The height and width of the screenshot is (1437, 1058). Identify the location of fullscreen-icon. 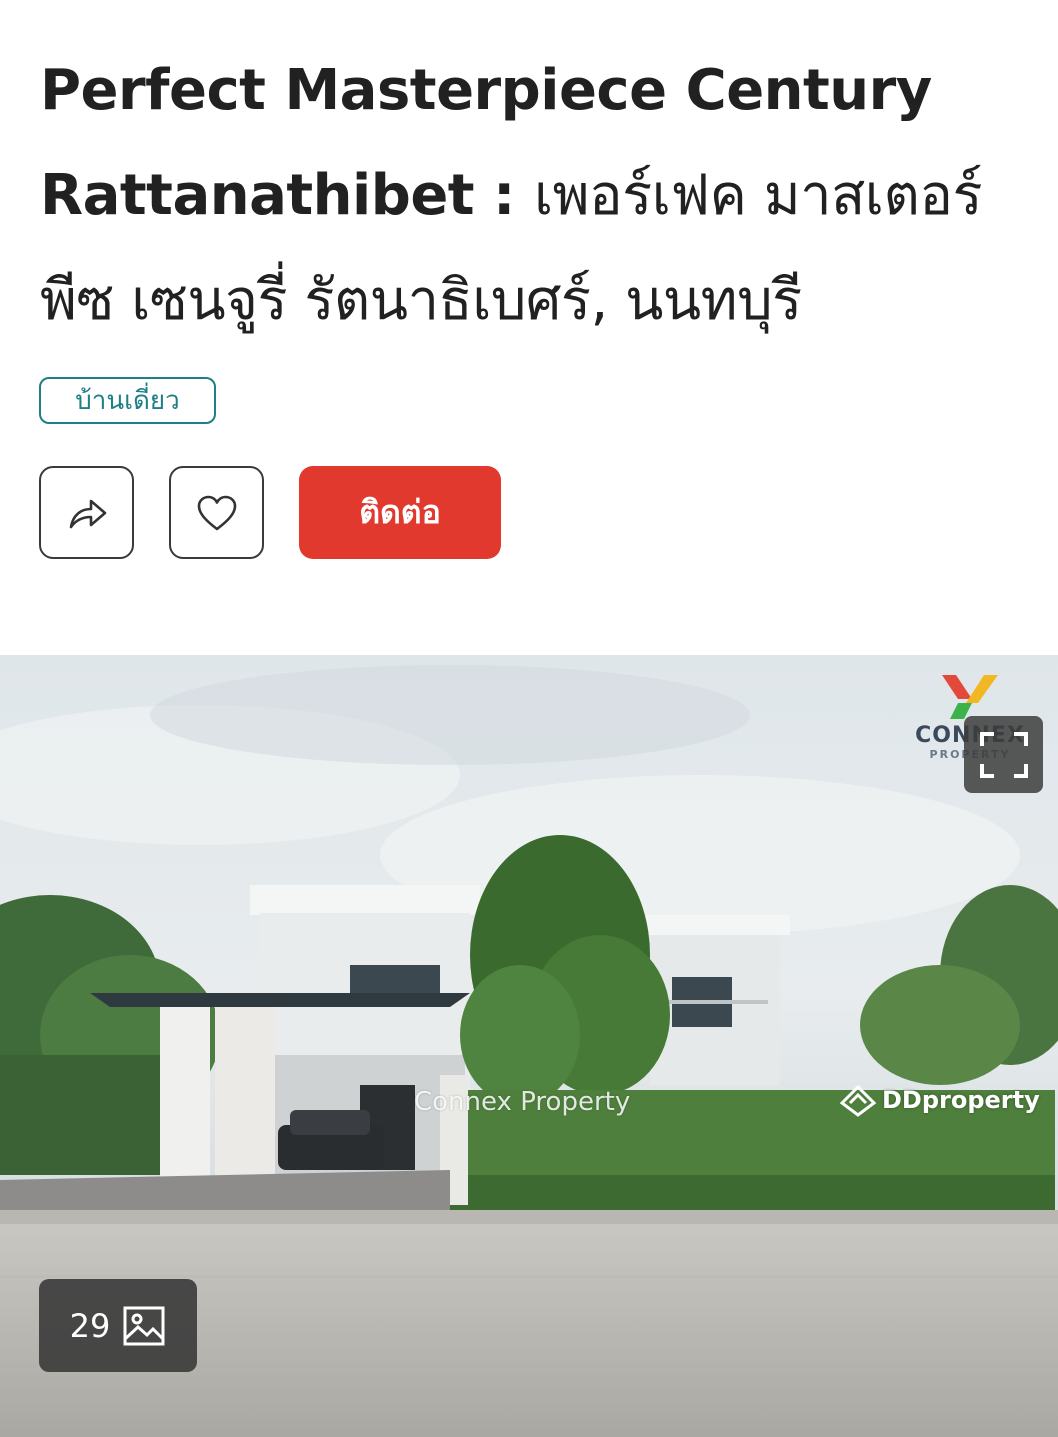
(1003, 754).